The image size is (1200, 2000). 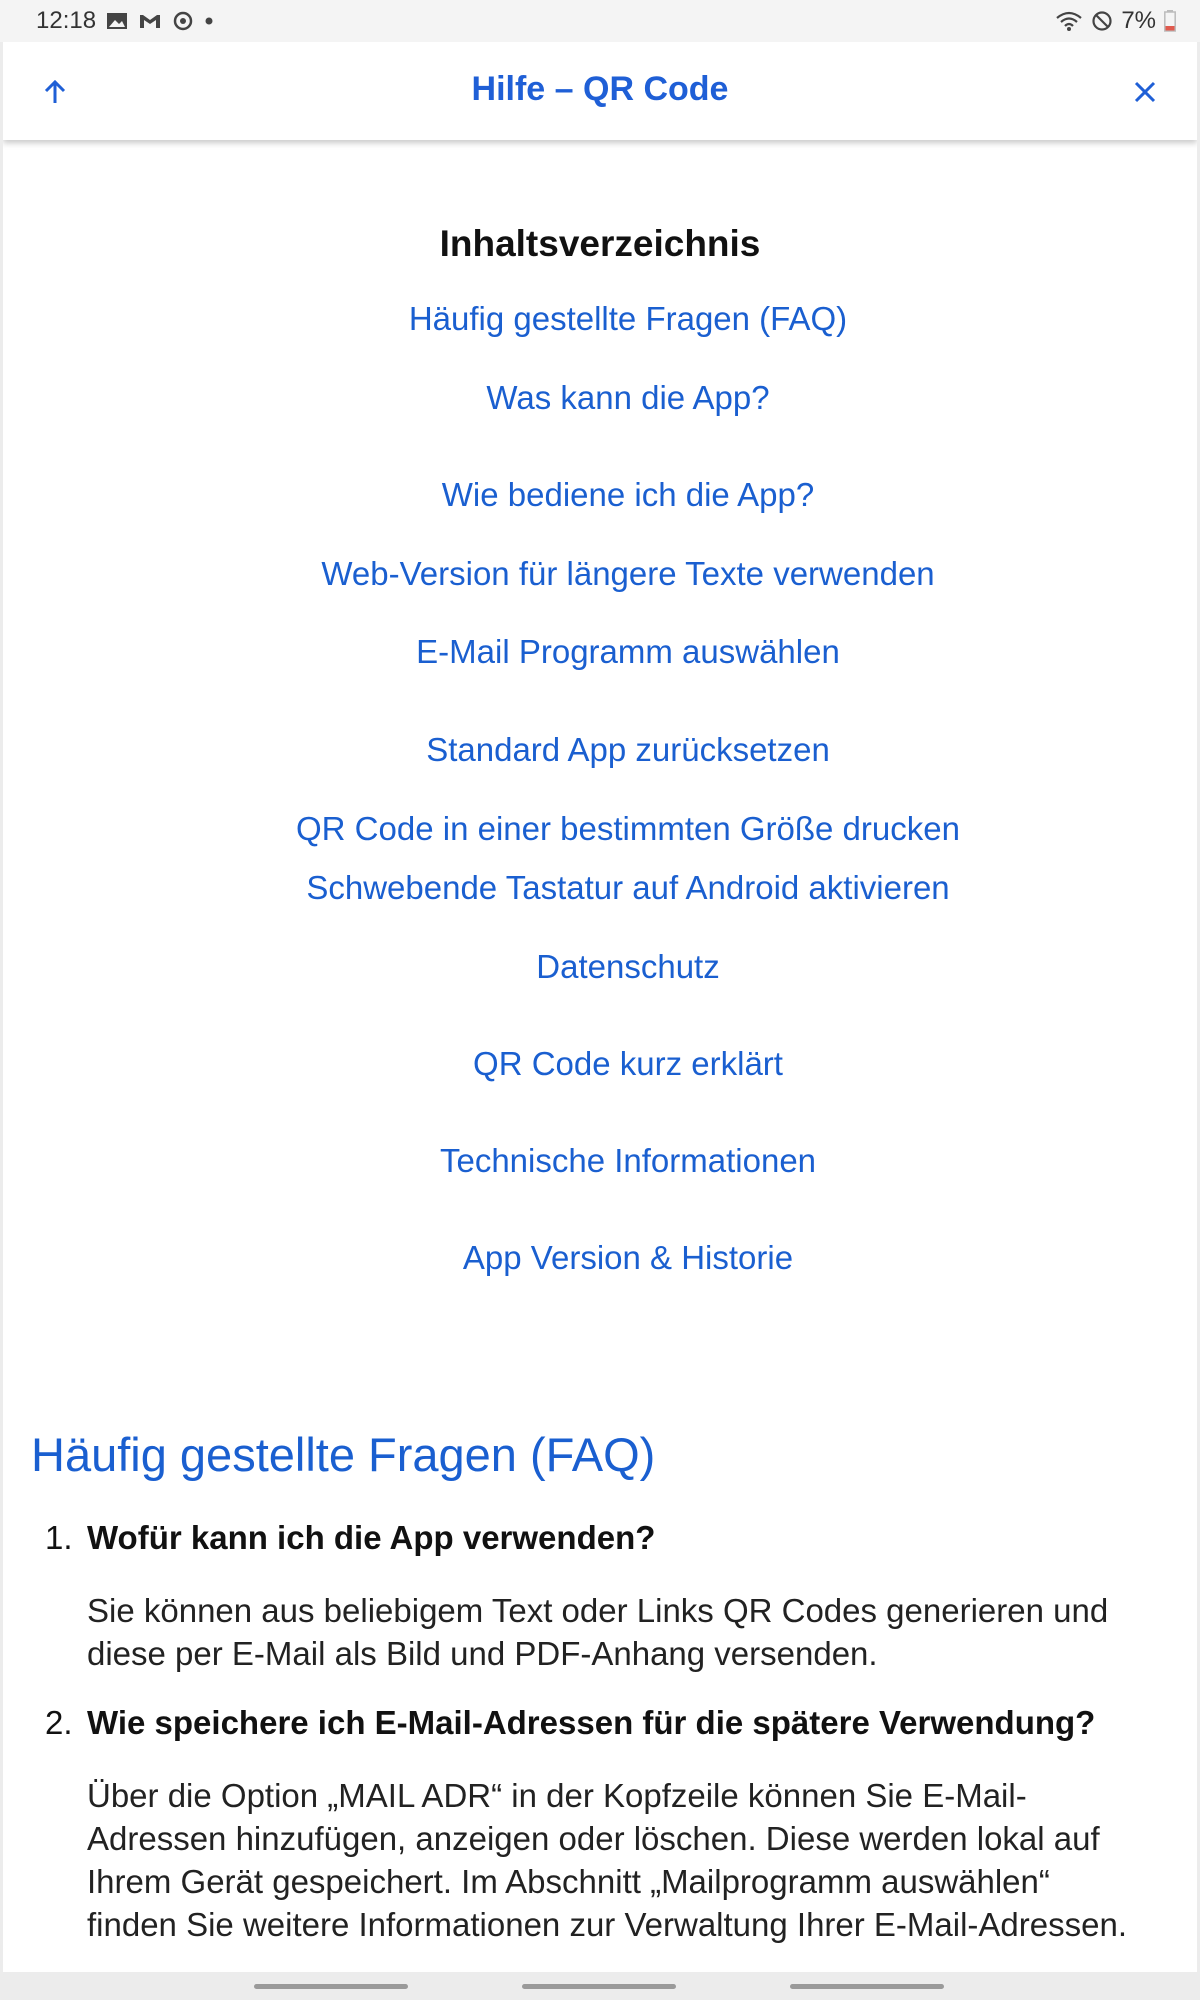 What do you see at coordinates (600, 652) in the screenshot?
I see `toc-link-email-programm: E-Mail Programm auswählen` at bounding box center [600, 652].